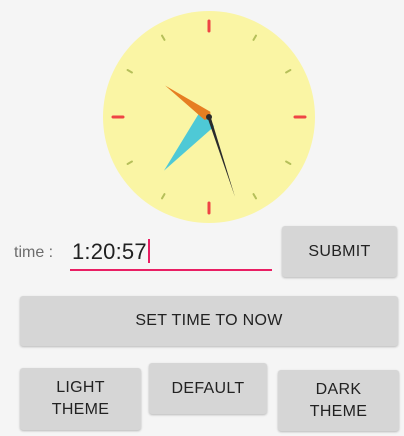 Image resolution: width=404 pixels, height=436 pixels. I want to click on submit-button: SUBMIT, so click(339, 251).